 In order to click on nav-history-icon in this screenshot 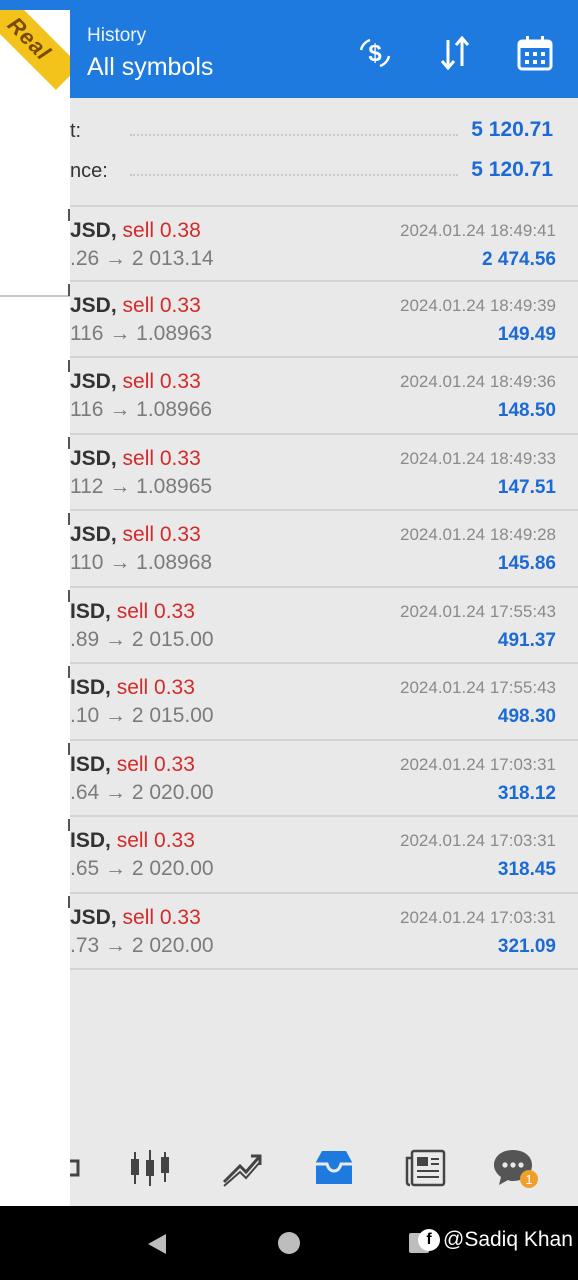, I will do `click(334, 1168)`.